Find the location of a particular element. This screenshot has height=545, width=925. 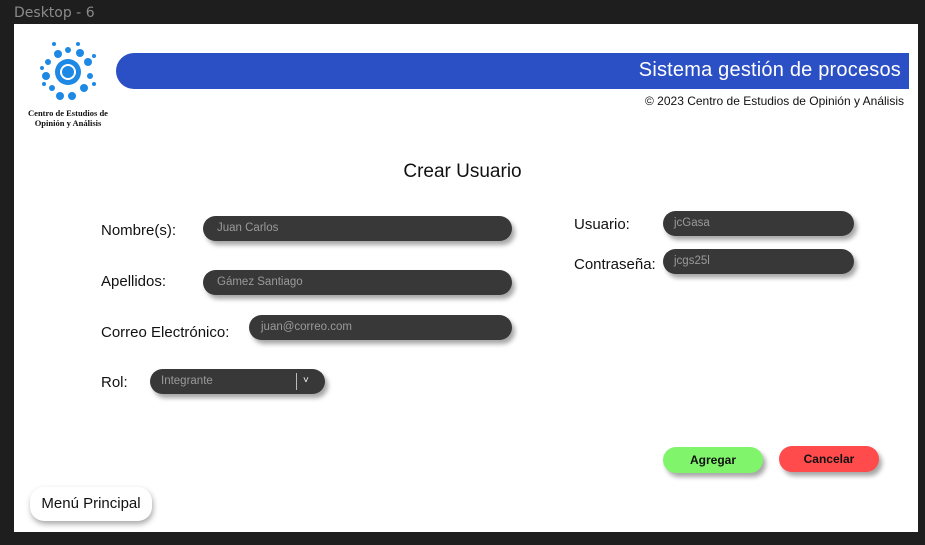

correo-input: juan@correo.com is located at coordinates (380, 327).